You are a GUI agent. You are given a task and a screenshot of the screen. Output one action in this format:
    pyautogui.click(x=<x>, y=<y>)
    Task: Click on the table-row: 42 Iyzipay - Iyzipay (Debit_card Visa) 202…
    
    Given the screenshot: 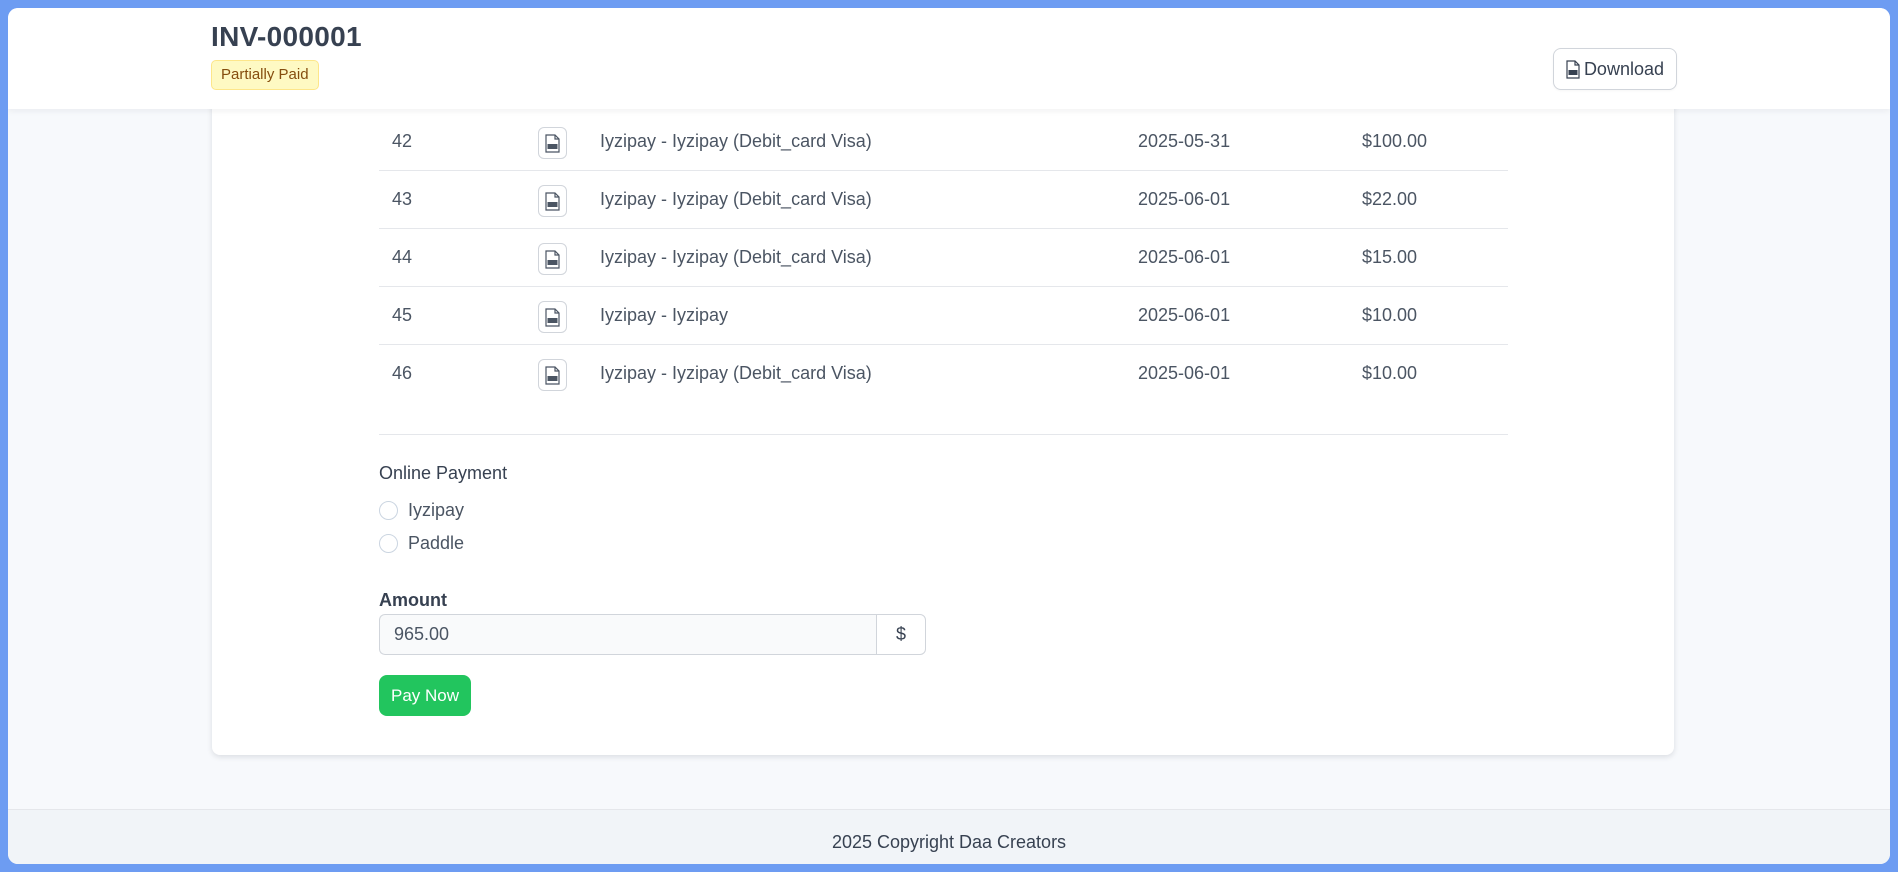 What is the action you would take?
    pyautogui.click(x=943, y=142)
    